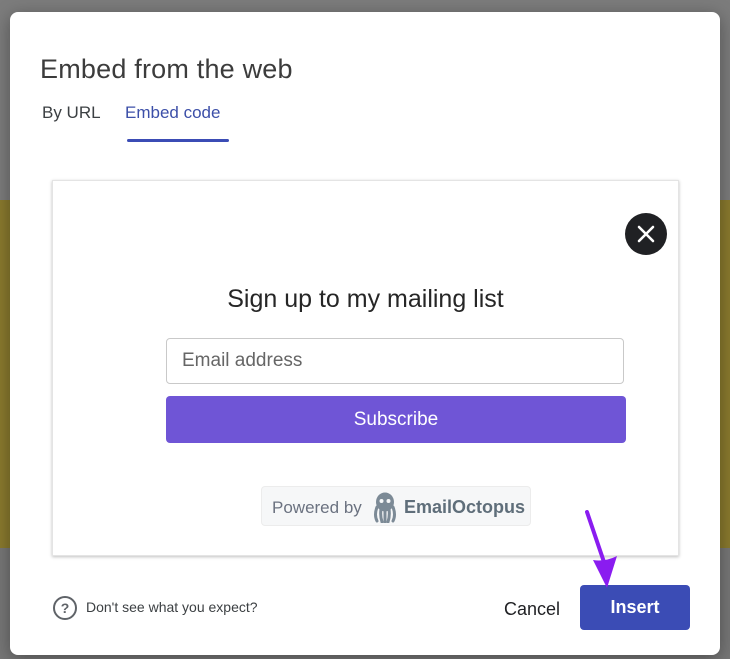  I want to click on octopus-icon, so click(385, 507).